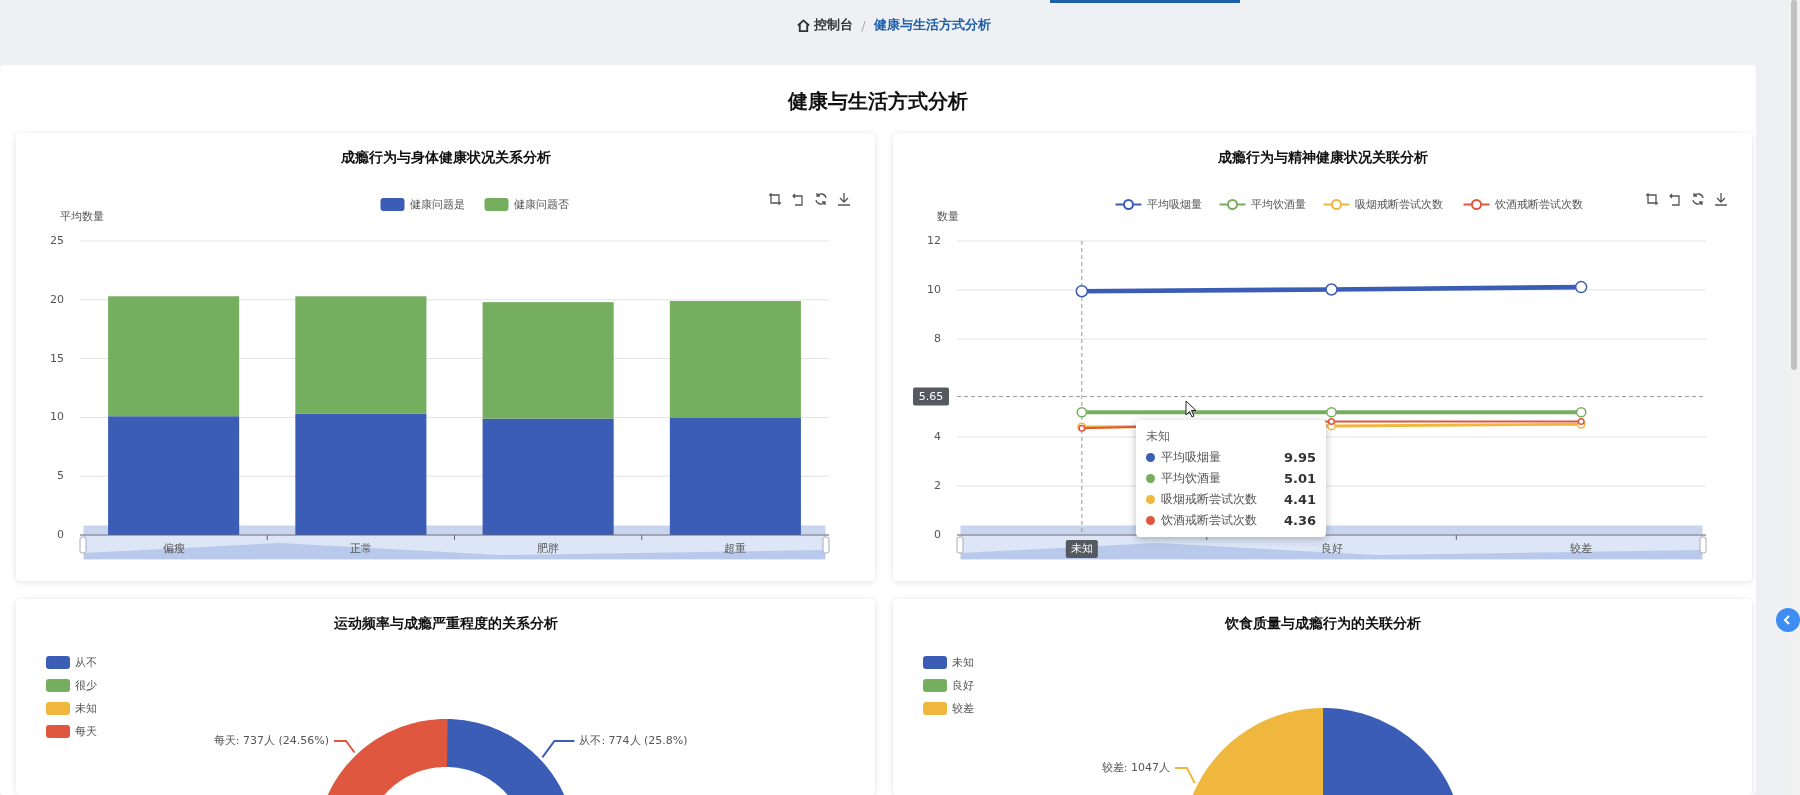  I want to click on legend-label: 平均饮酒量, so click(1278, 204).